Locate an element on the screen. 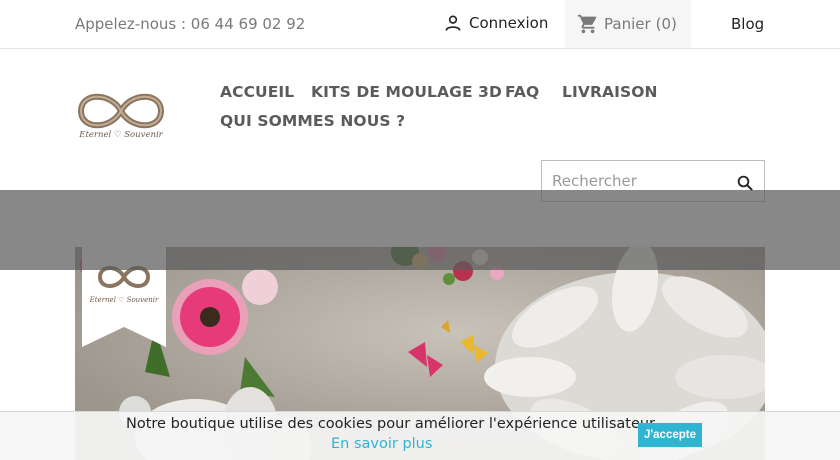  infinity-logo: Eternel ♡ Souvenir is located at coordinates (121, 116).